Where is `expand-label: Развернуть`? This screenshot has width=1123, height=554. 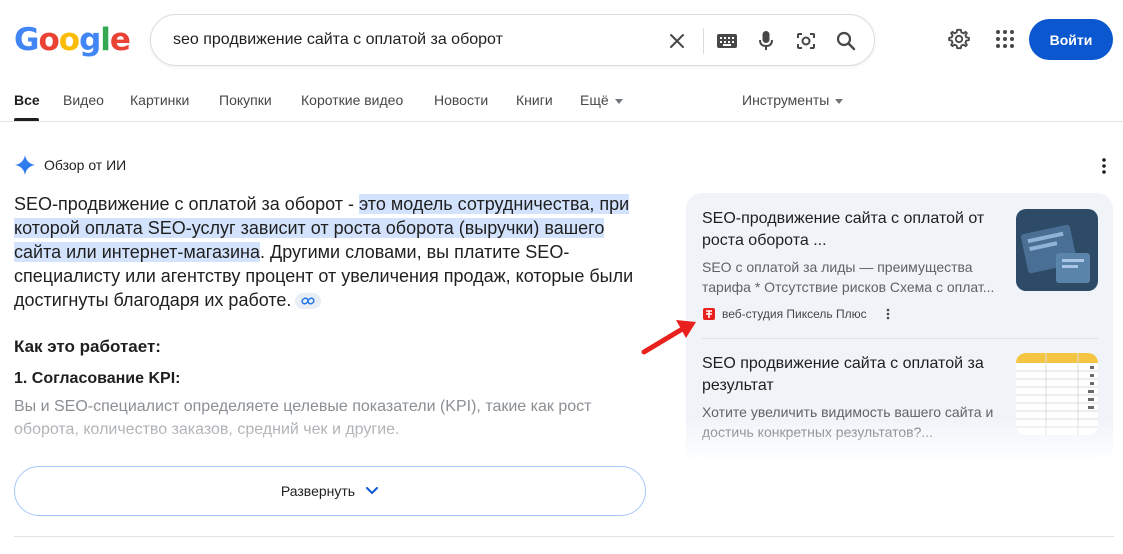
expand-label: Развернуть is located at coordinates (318, 491).